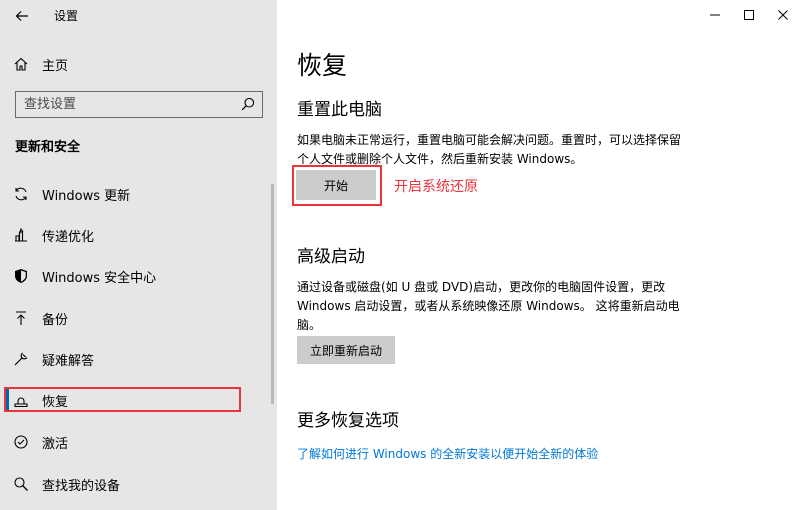 The width and height of the screenshot is (800, 510). Describe the element at coordinates (272, 294) in the screenshot. I see `sidebar-scrollbar` at that location.